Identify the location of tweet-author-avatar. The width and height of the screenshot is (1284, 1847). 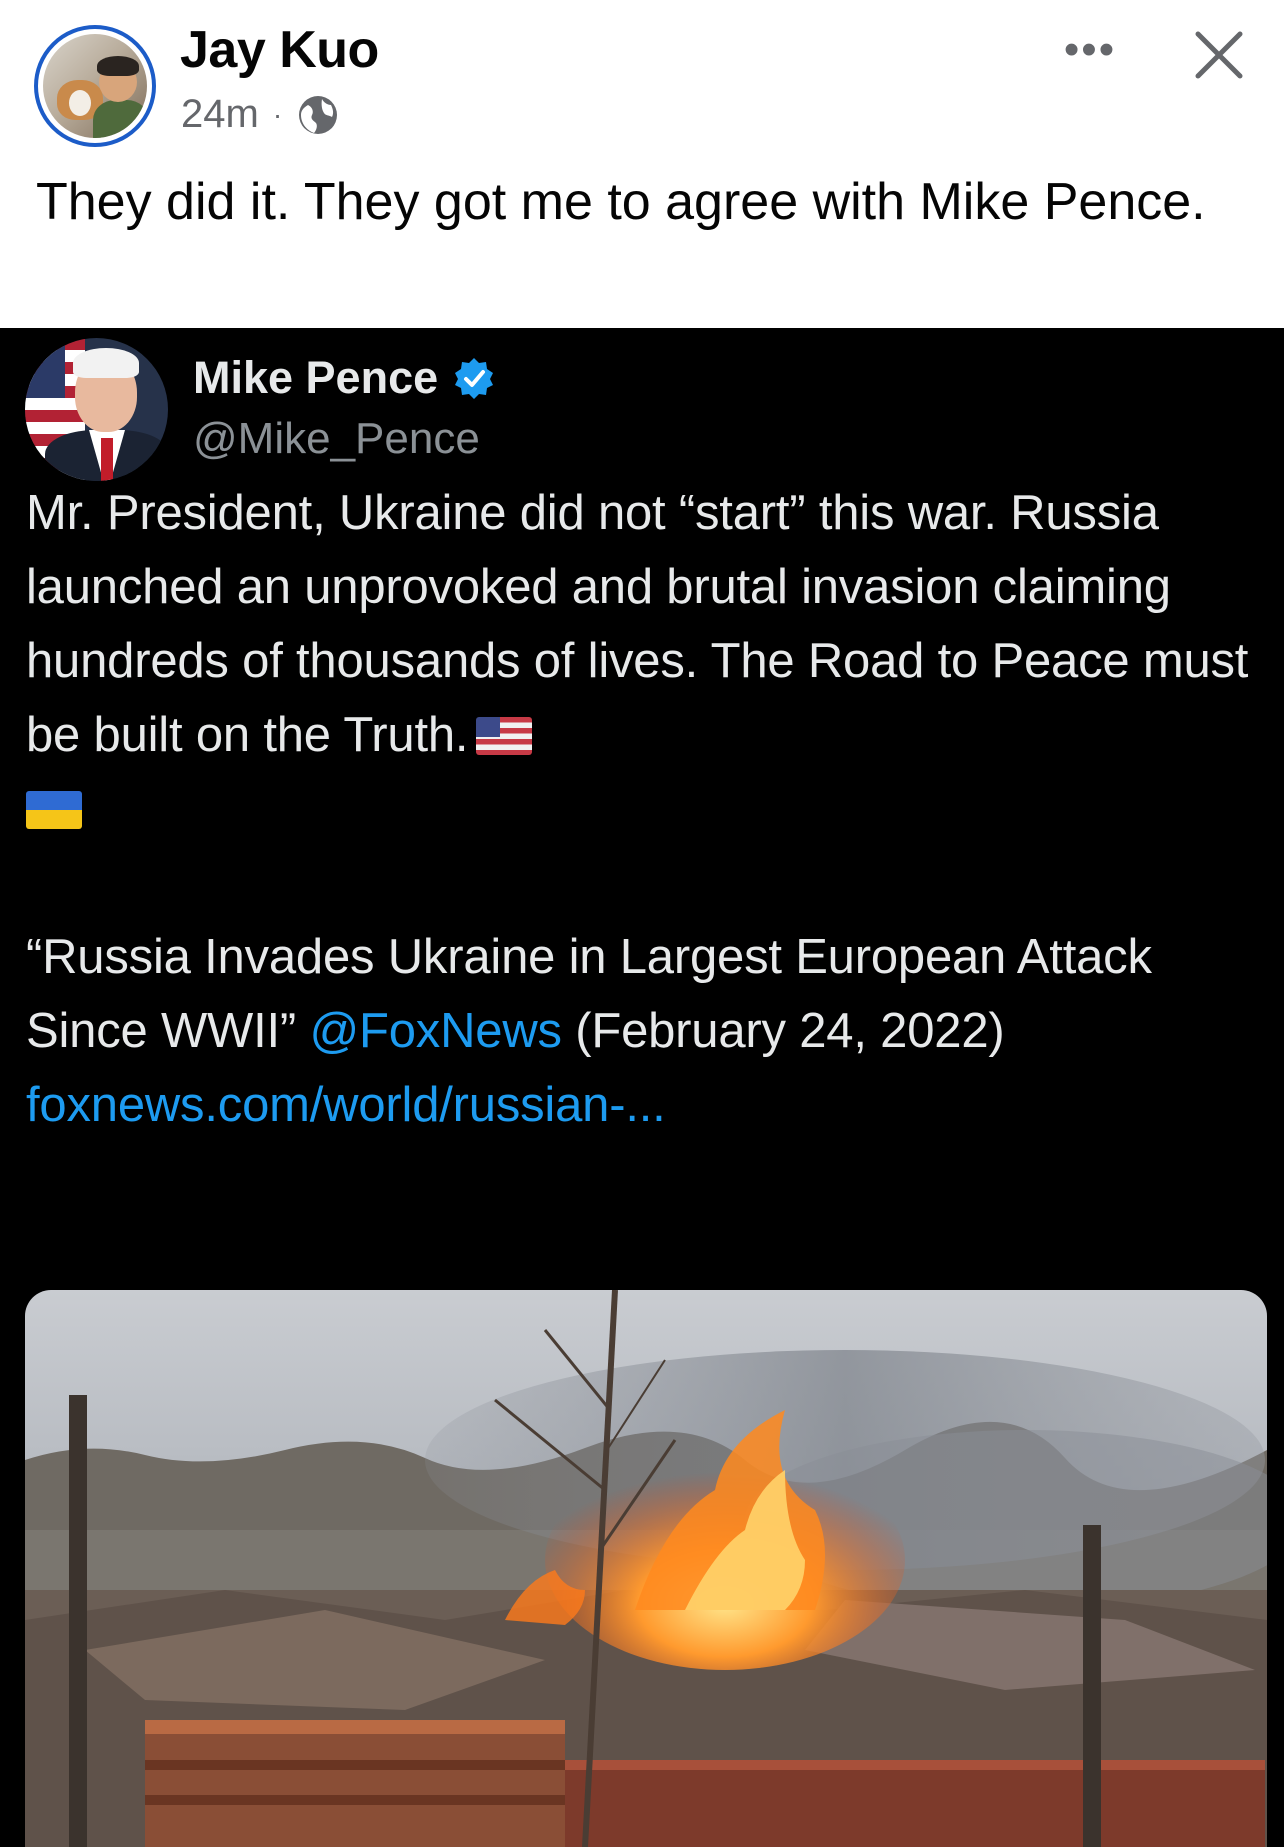
(96, 409).